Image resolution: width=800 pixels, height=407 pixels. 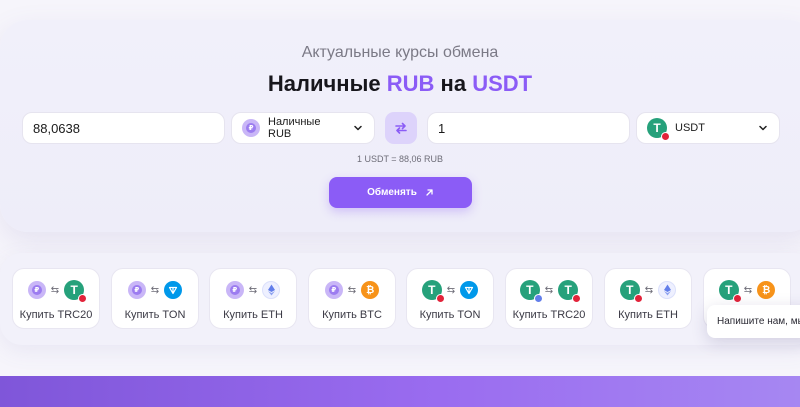 What do you see at coordinates (400, 391) in the screenshot?
I see `footer-band` at bounding box center [400, 391].